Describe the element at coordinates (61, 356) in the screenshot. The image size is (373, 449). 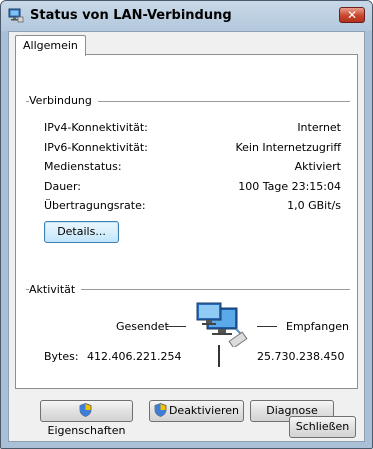
I see `bytes-label: Bytes:` at that location.